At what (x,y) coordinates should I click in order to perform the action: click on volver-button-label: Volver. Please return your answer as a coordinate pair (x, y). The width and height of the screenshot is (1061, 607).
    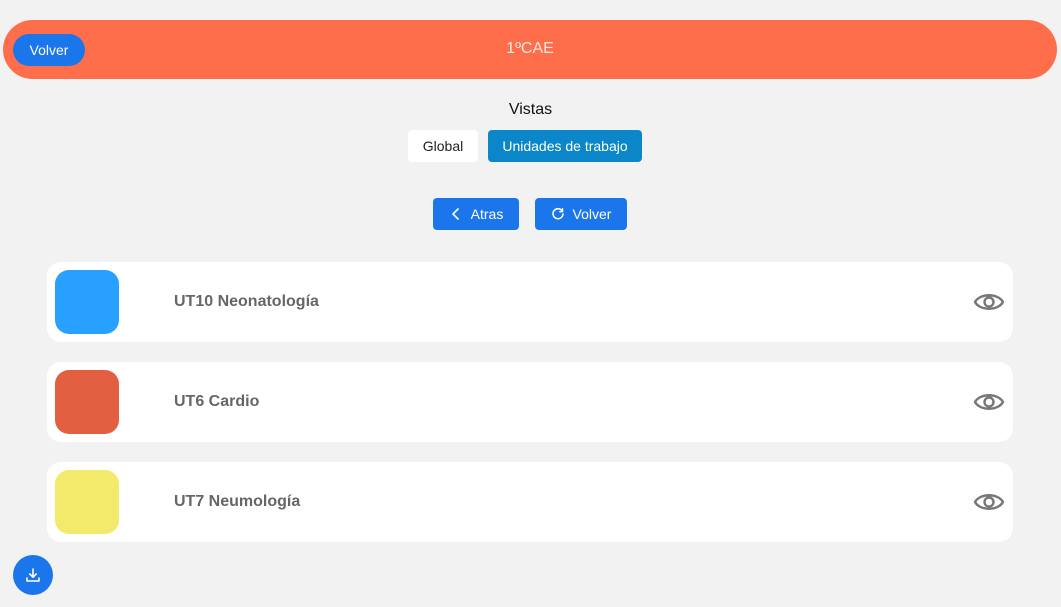
    Looking at the image, I should click on (592, 214).